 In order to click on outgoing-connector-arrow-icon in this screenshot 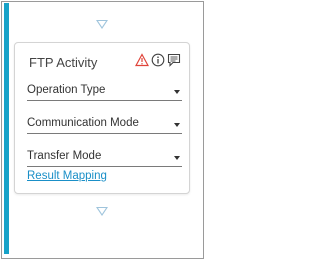, I will do `click(102, 211)`.